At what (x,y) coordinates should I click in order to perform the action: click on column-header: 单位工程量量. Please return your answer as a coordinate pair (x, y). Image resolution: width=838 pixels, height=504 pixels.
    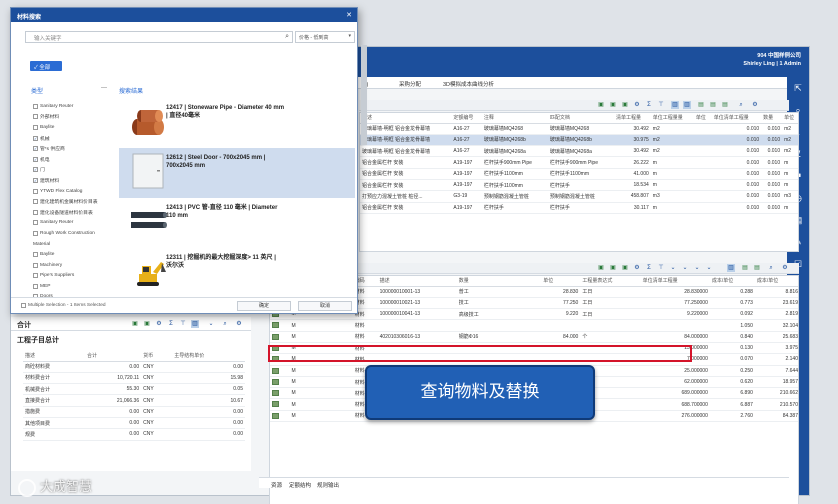
    Looking at the image, I should click on (672, 118).